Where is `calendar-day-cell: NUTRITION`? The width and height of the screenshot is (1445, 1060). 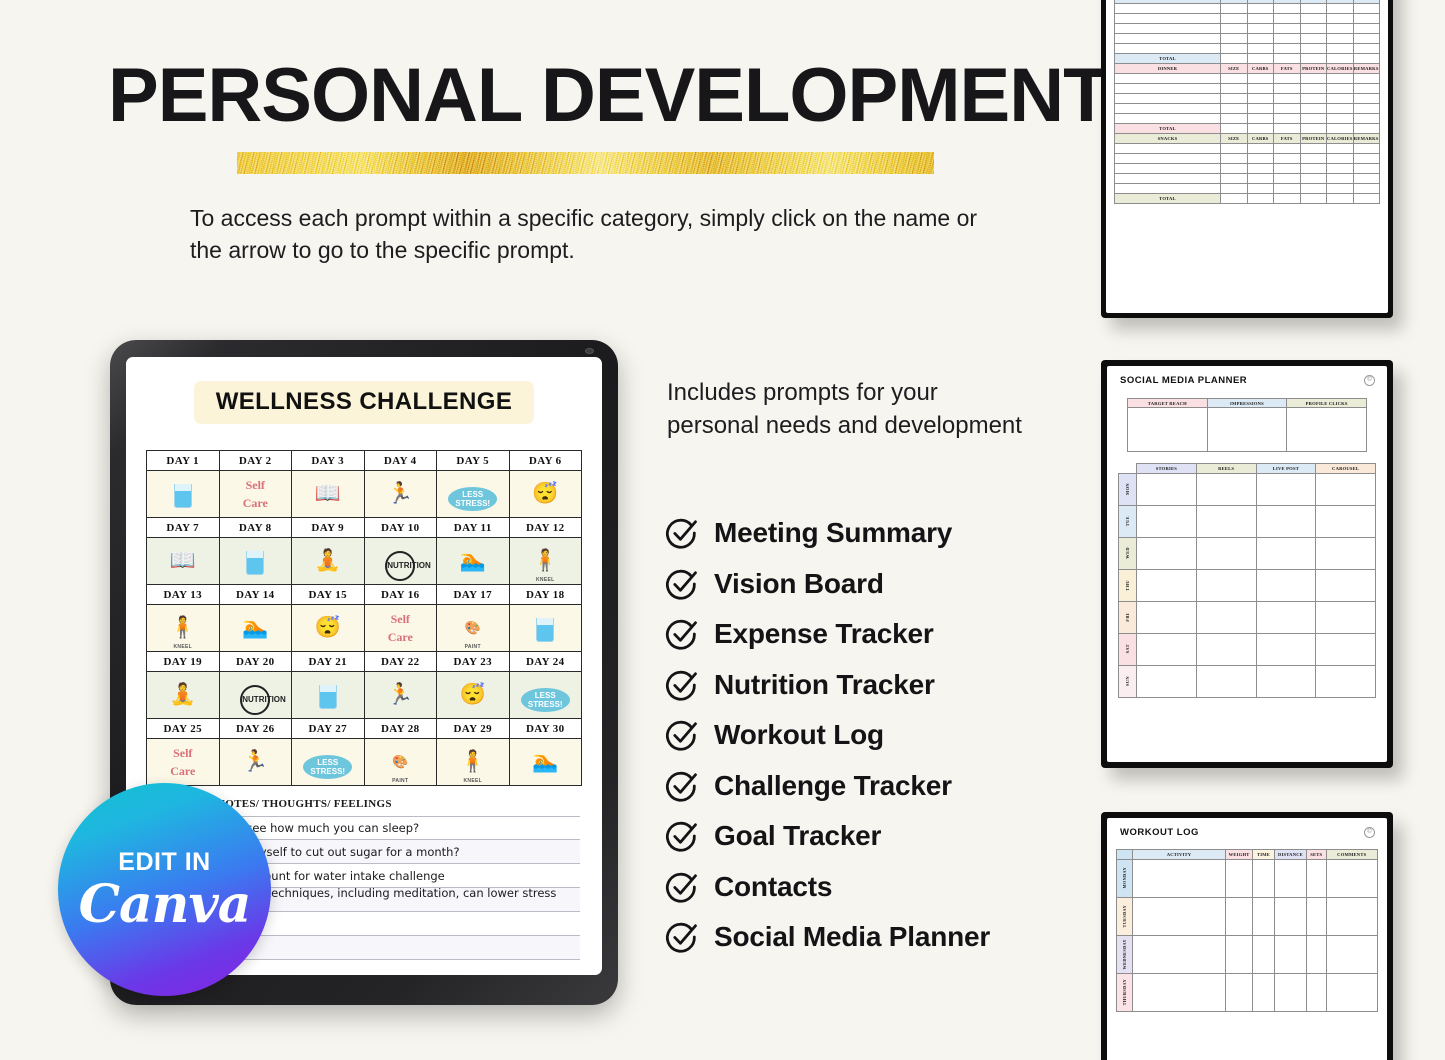 calendar-day-cell: NUTRITION is located at coordinates (400, 561).